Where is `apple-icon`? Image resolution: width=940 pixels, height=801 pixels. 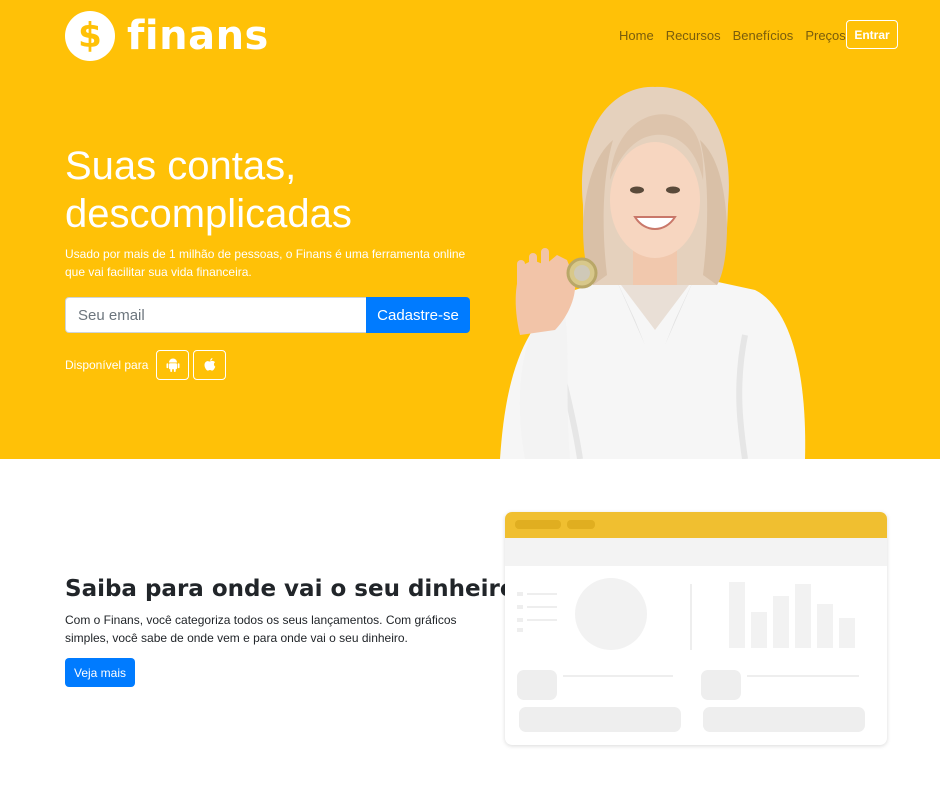 apple-icon is located at coordinates (210, 364).